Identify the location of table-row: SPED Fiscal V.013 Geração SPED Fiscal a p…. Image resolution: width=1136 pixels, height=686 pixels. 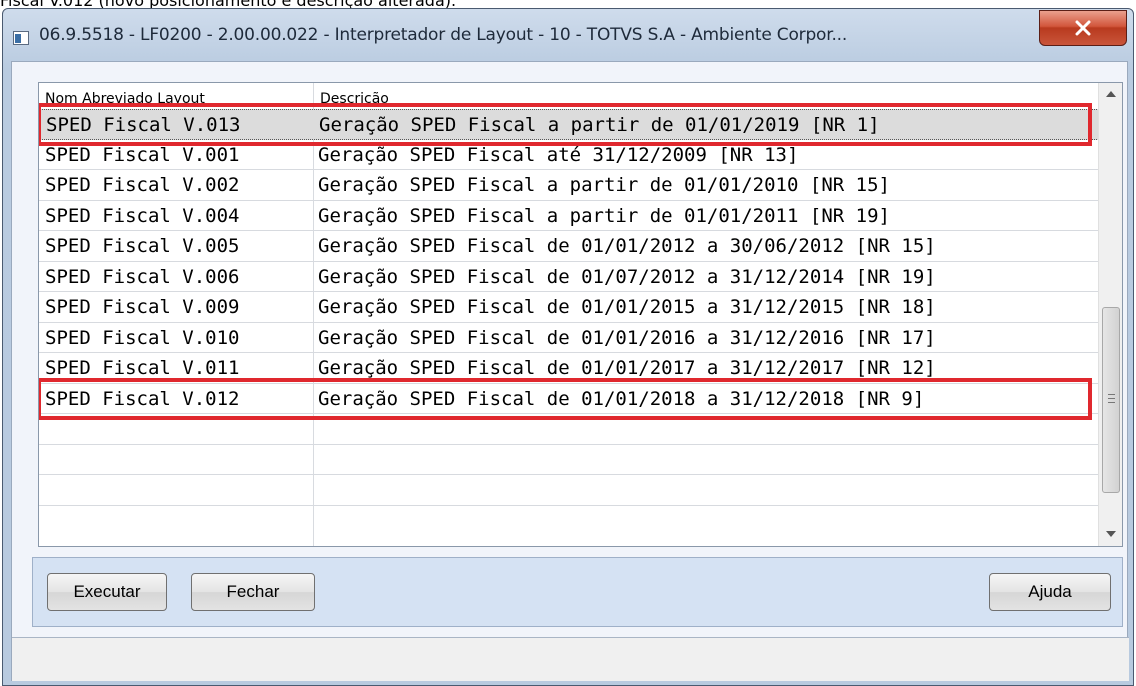
(569, 124).